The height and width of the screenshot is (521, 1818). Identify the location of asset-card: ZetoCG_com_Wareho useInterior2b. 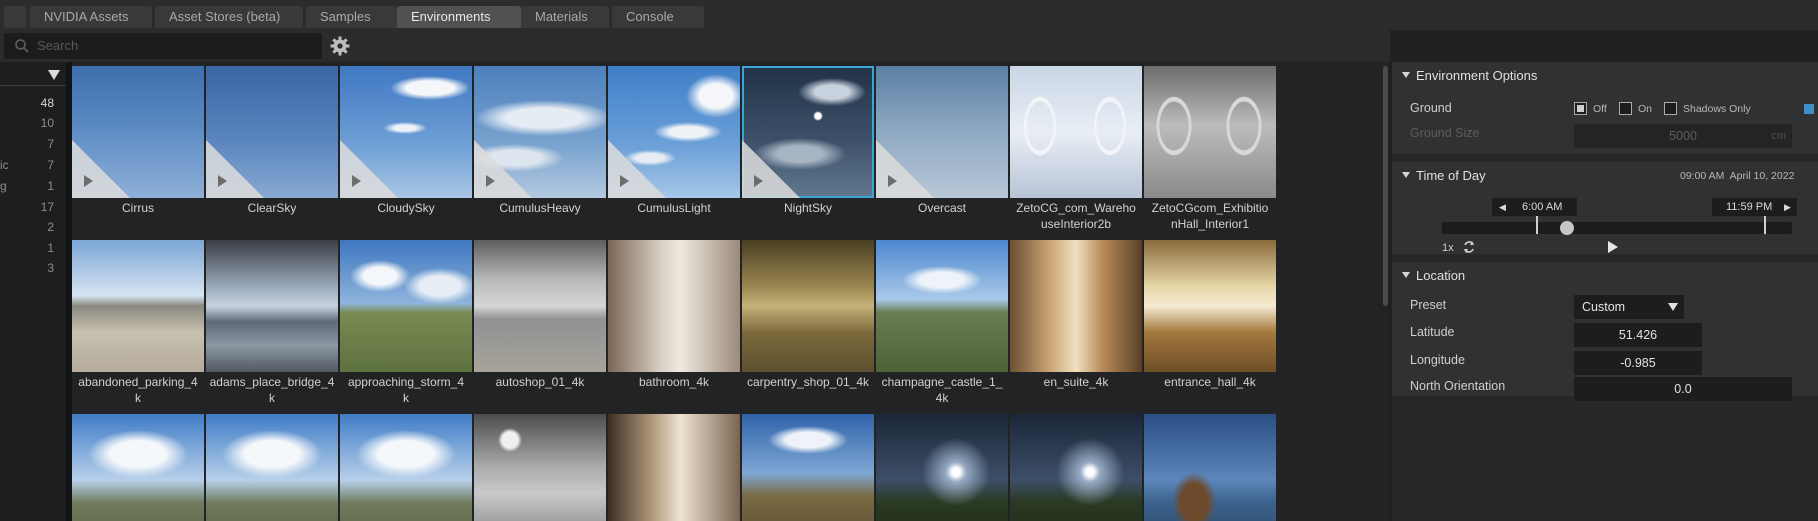
(1076, 149).